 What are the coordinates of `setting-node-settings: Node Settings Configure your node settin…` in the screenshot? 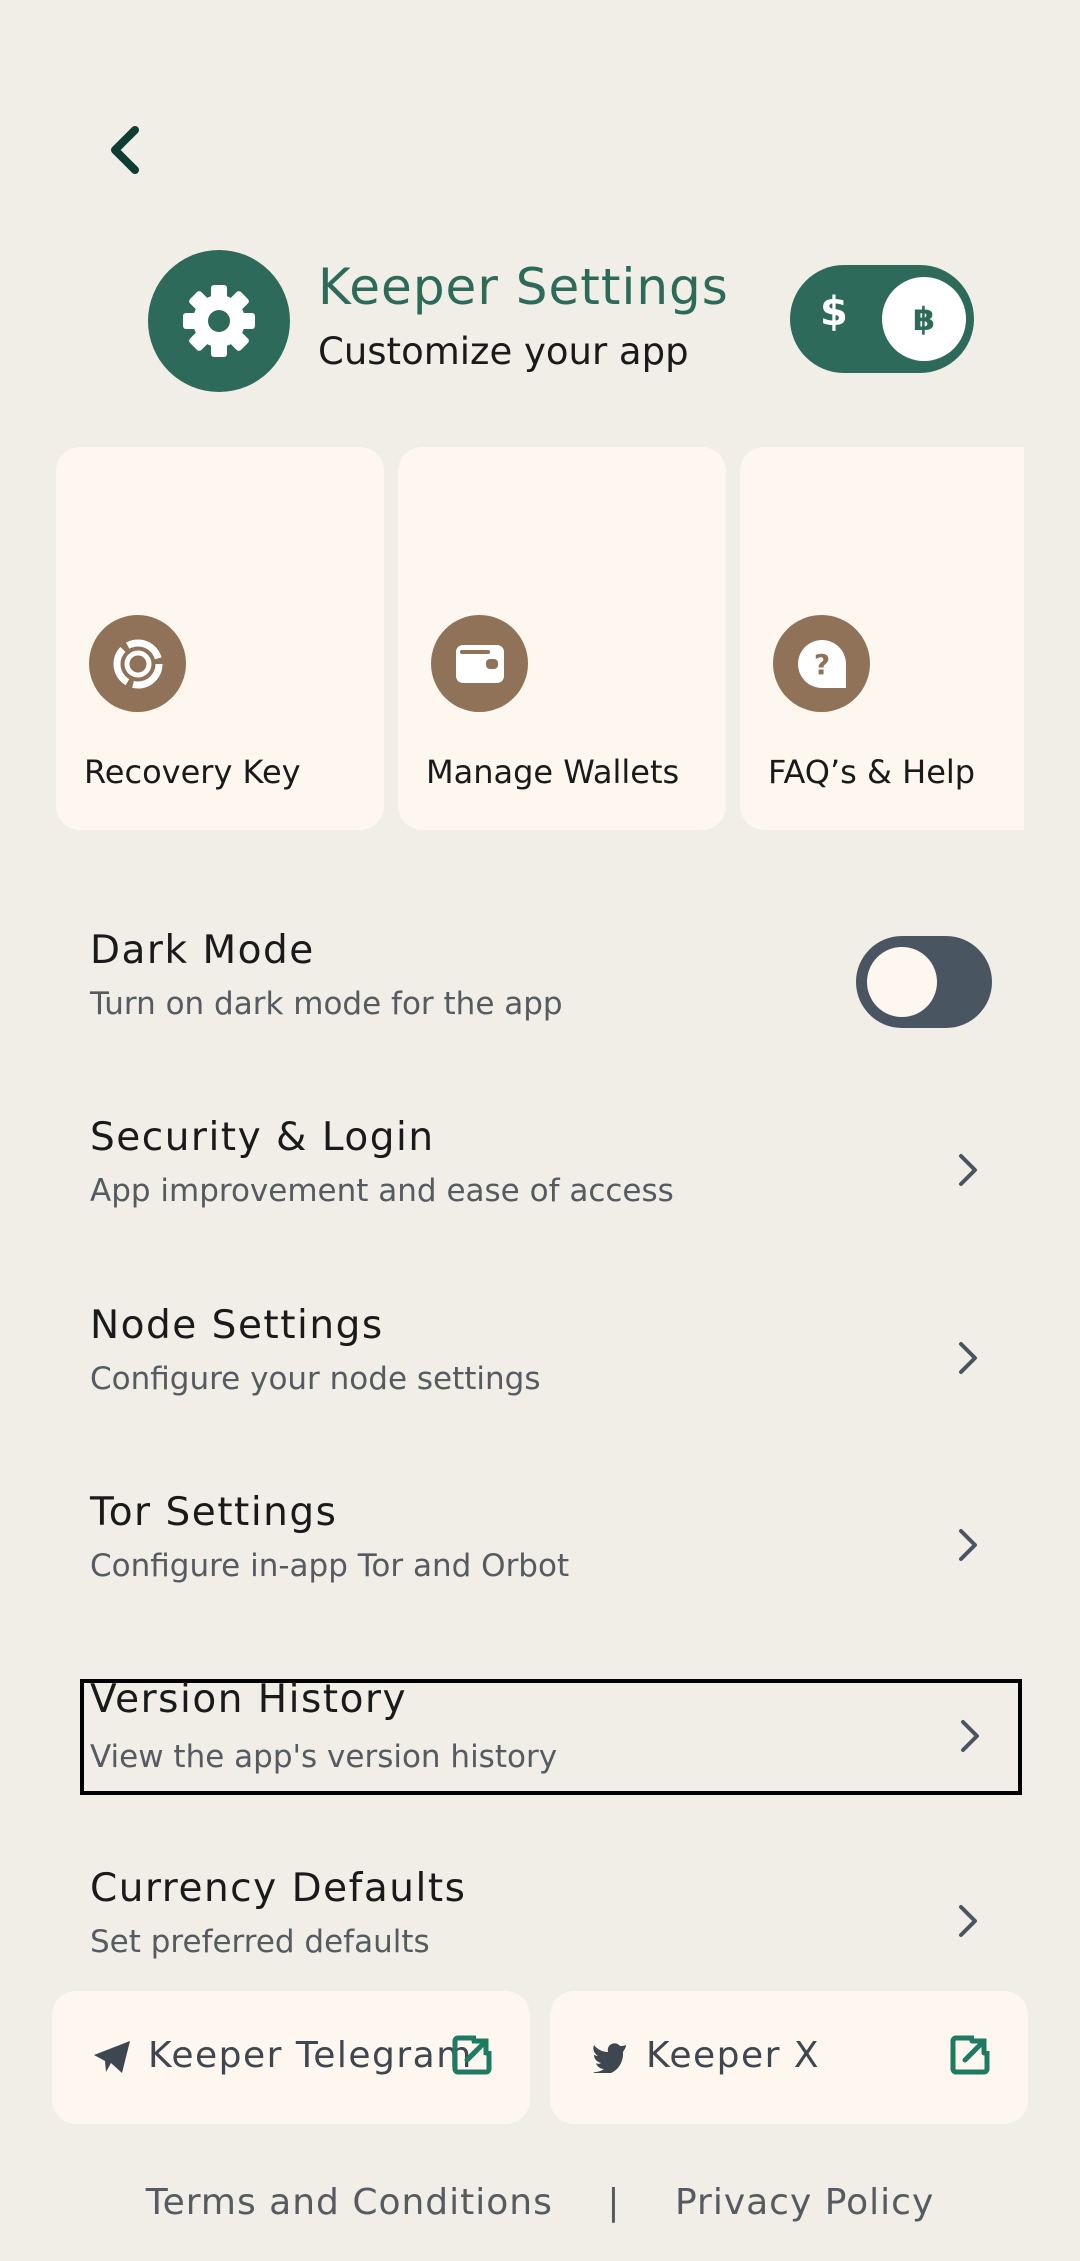 It's located at (550, 1362).